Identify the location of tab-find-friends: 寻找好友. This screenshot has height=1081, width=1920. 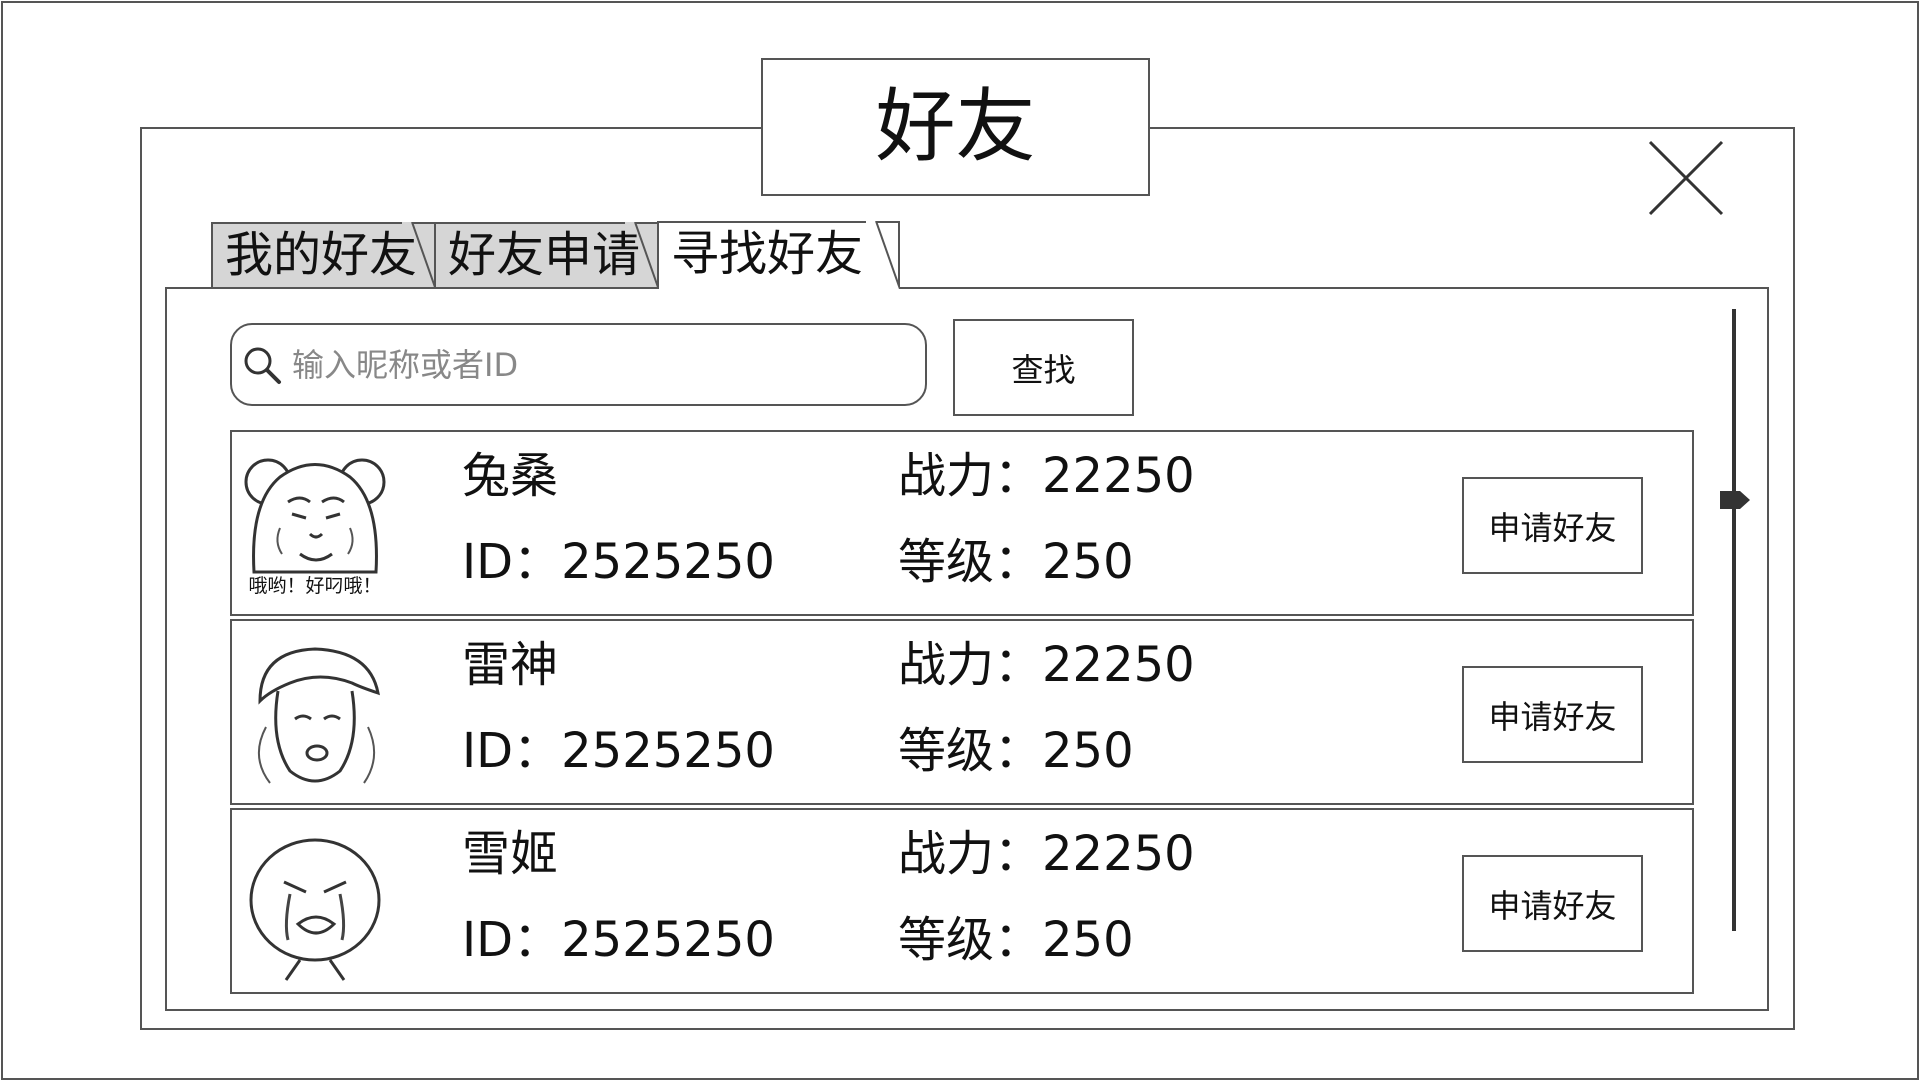
(778, 255).